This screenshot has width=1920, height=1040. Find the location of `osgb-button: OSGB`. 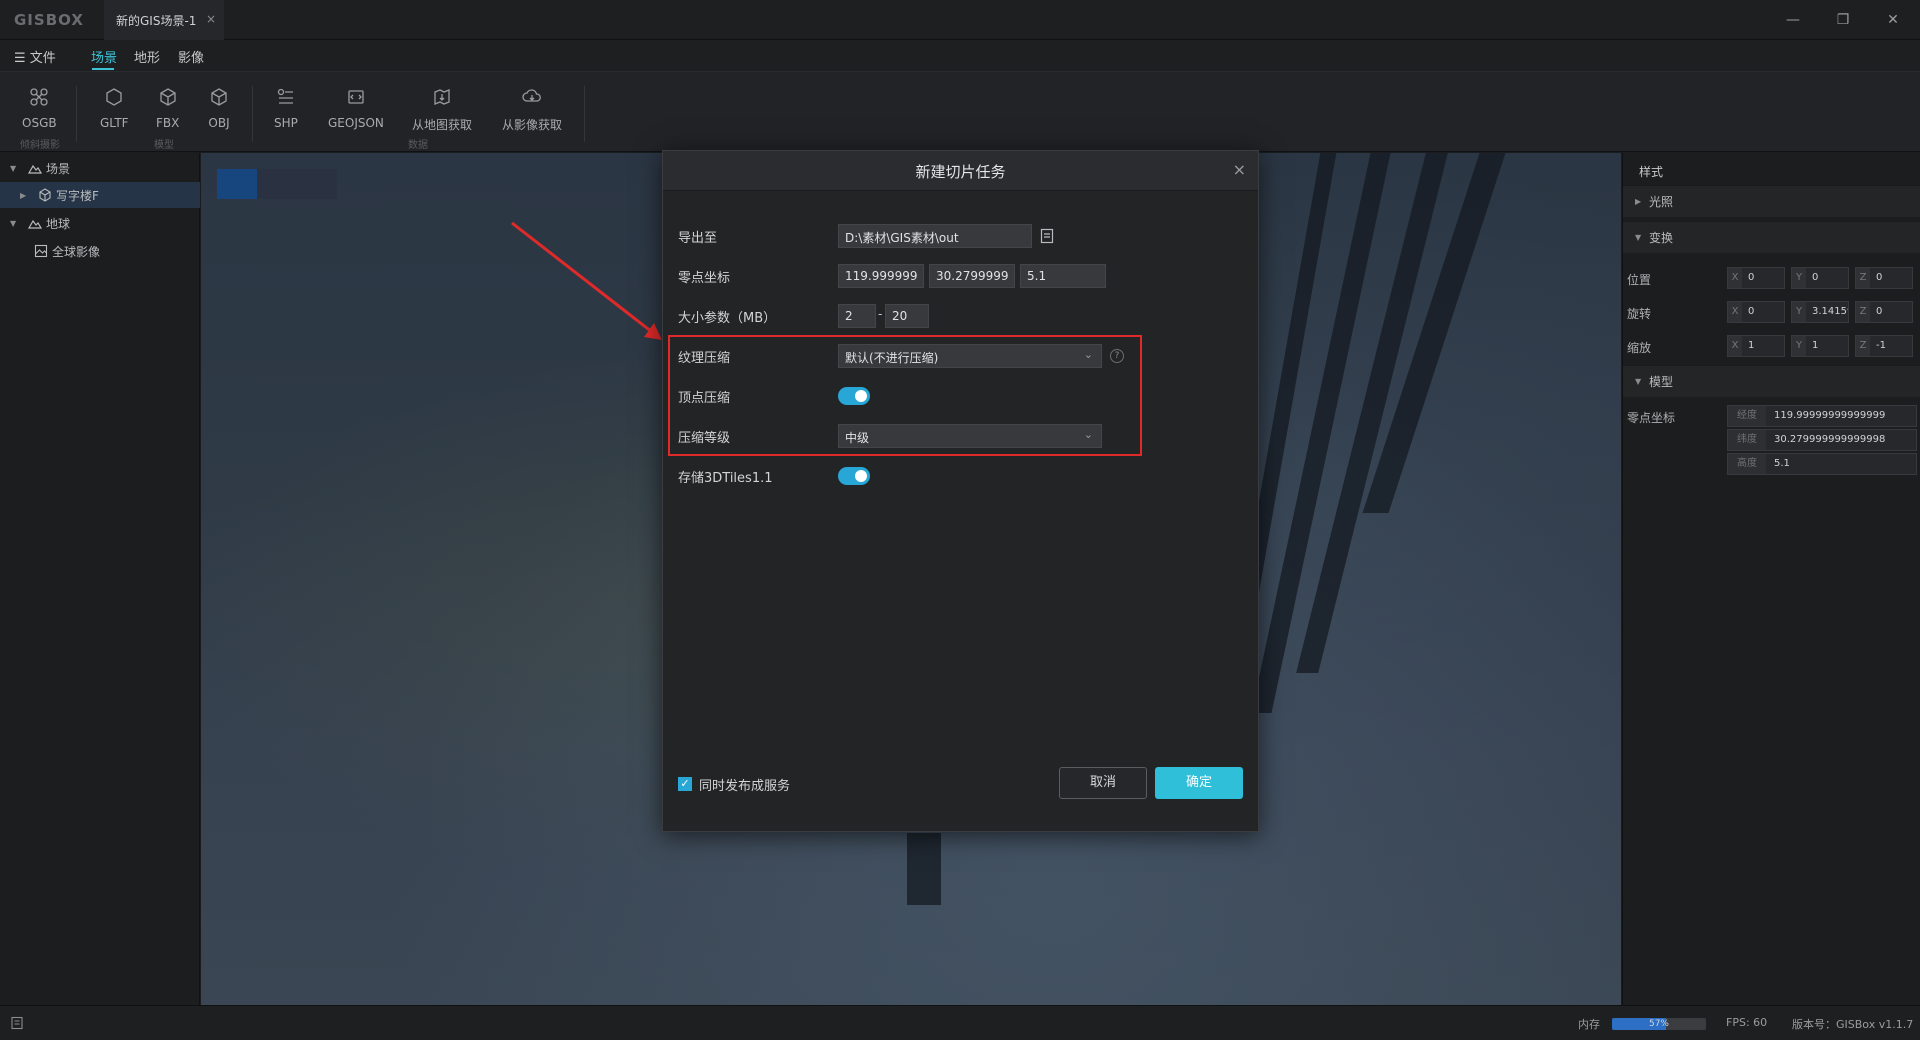

osgb-button: OSGB is located at coordinates (39, 108).